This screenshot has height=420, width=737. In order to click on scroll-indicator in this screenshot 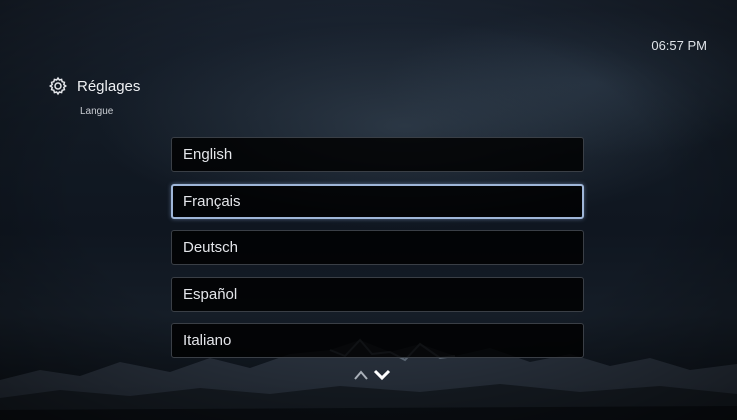, I will do `click(372, 374)`.